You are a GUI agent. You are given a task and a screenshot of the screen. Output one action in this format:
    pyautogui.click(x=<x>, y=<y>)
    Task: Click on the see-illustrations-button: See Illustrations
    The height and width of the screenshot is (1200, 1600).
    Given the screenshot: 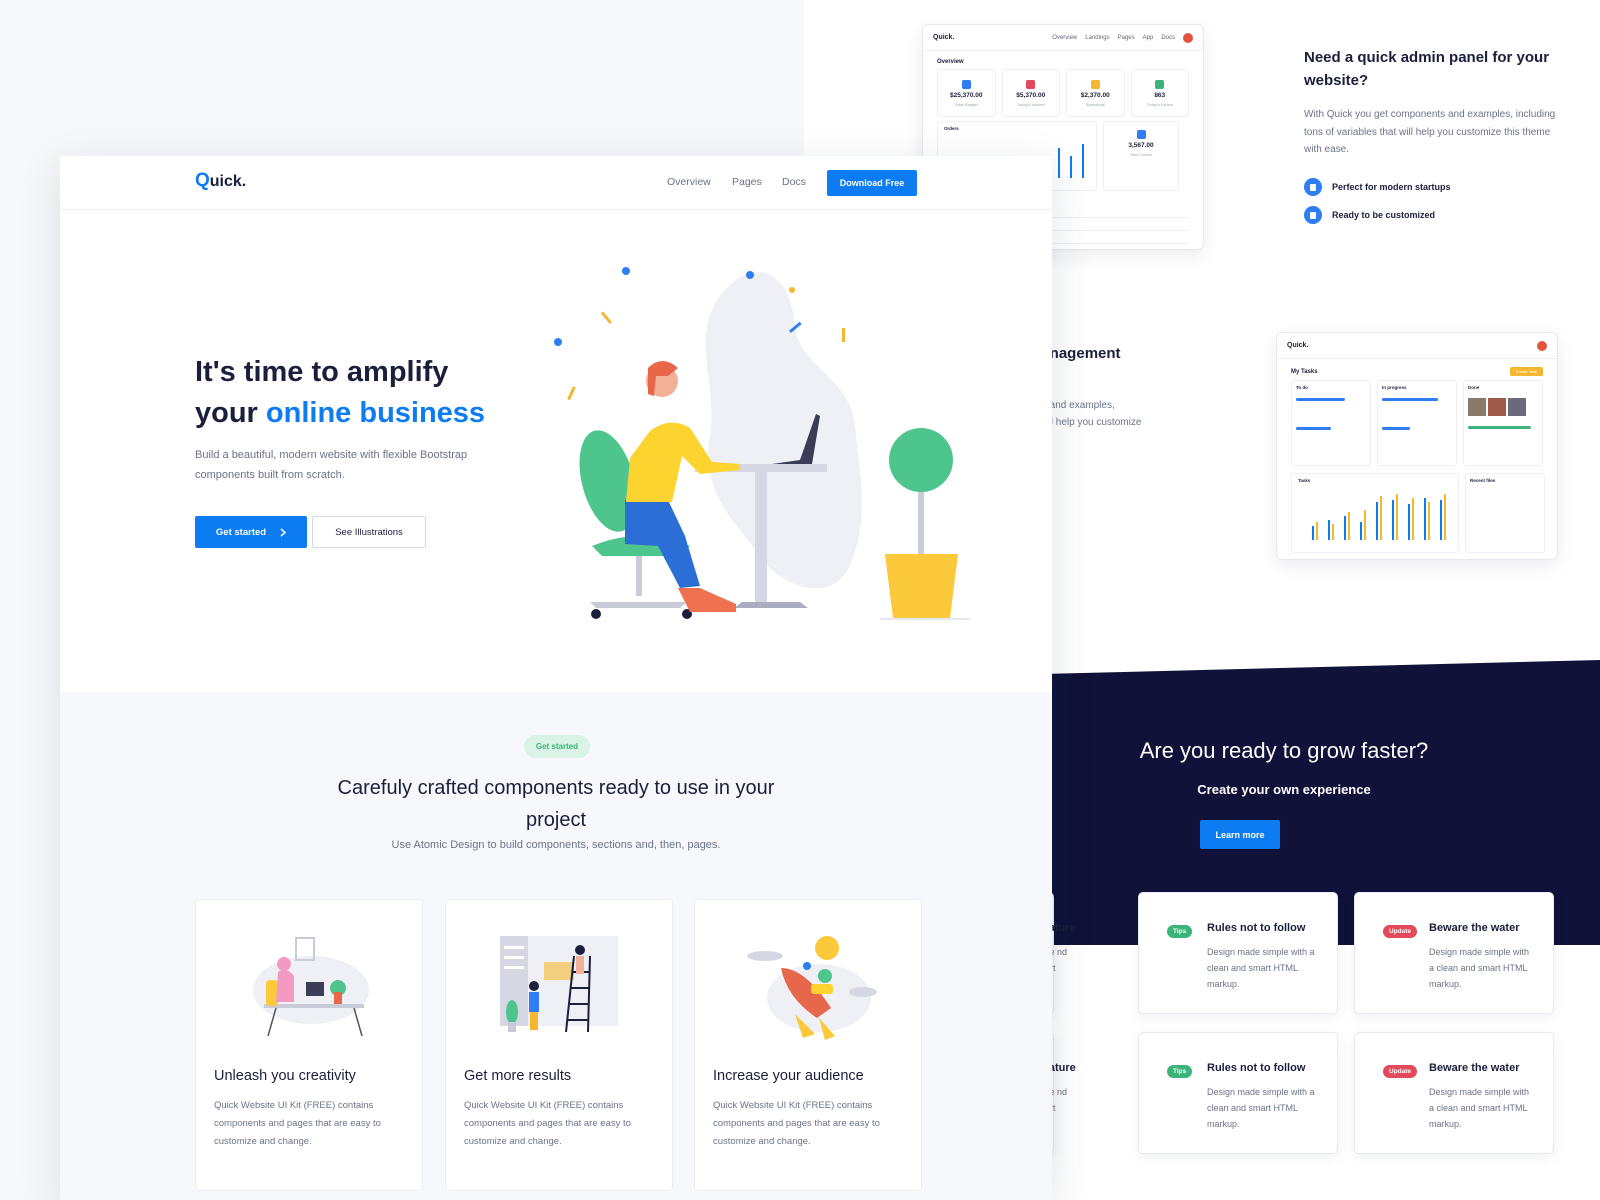 What is the action you would take?
    pyautogui.click(x=369, y=532)
    